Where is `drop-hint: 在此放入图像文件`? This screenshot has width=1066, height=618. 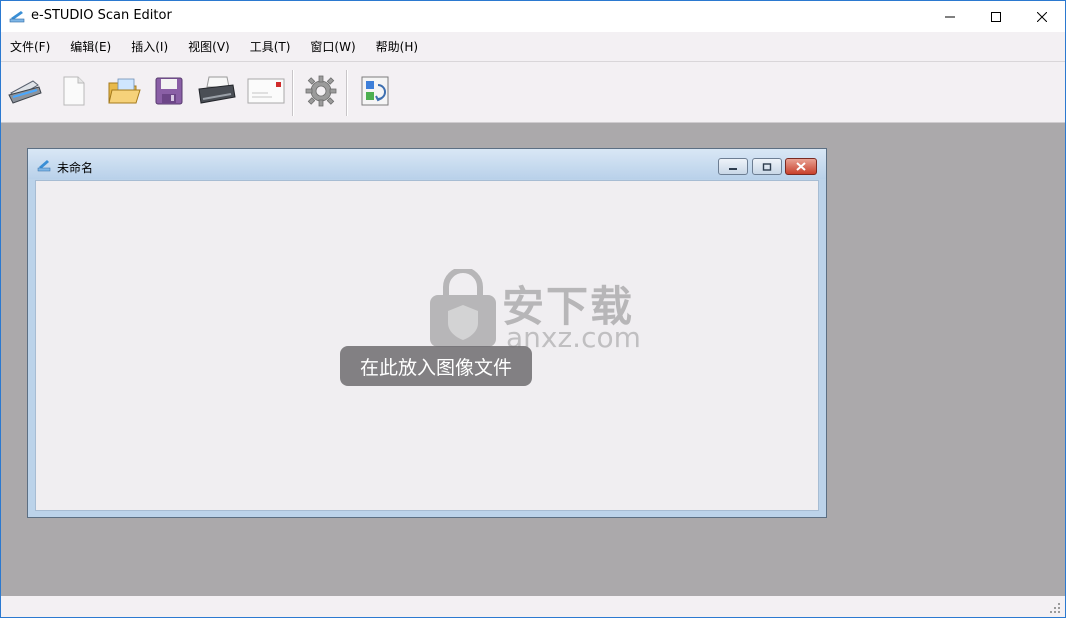 drop-hint: 在此放入图像文件 is located at coordinates (436, 366).